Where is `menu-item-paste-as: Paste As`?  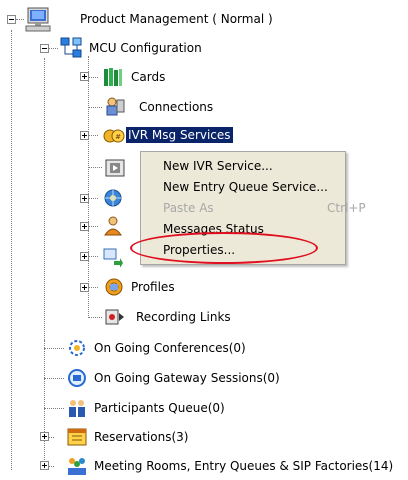
menu-item-paste-as: Paste As is located at coordinates (188, 208).